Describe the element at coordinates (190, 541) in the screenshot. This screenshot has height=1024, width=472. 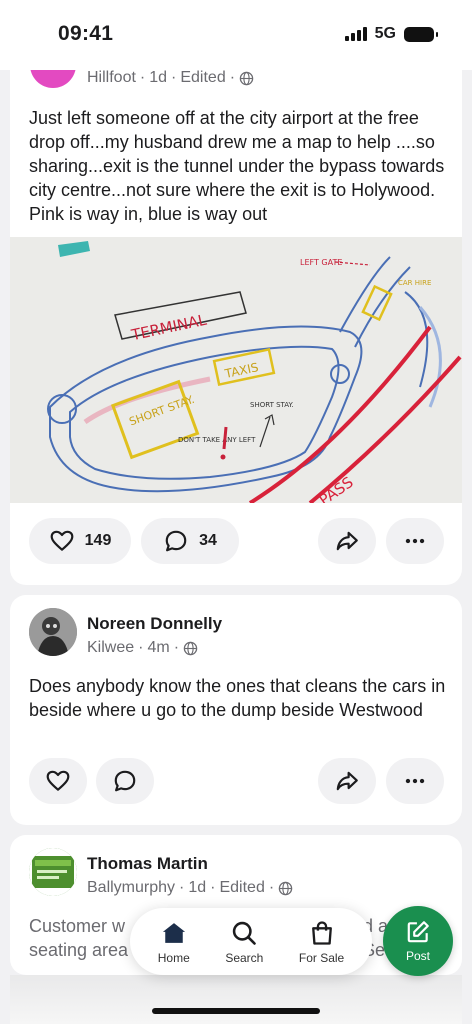
I see `comment-button: 34` at that location.